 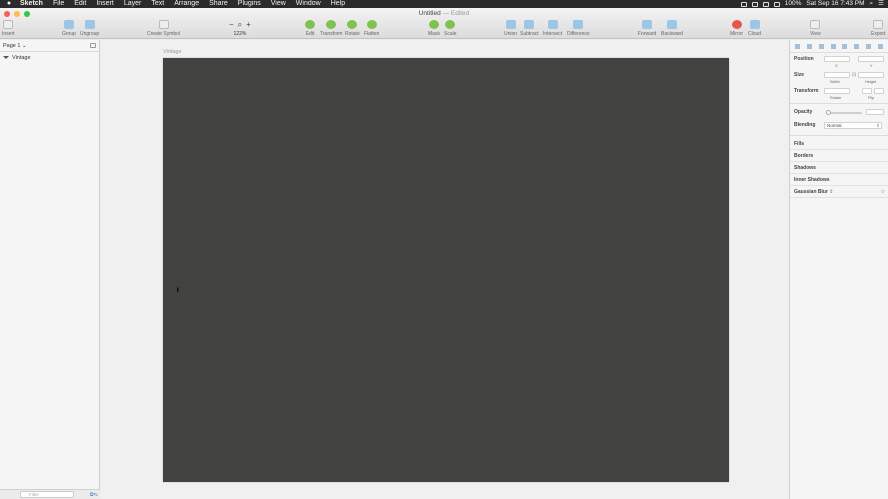 I want to click on document-name: Untitled, so click(x=430, y=13).